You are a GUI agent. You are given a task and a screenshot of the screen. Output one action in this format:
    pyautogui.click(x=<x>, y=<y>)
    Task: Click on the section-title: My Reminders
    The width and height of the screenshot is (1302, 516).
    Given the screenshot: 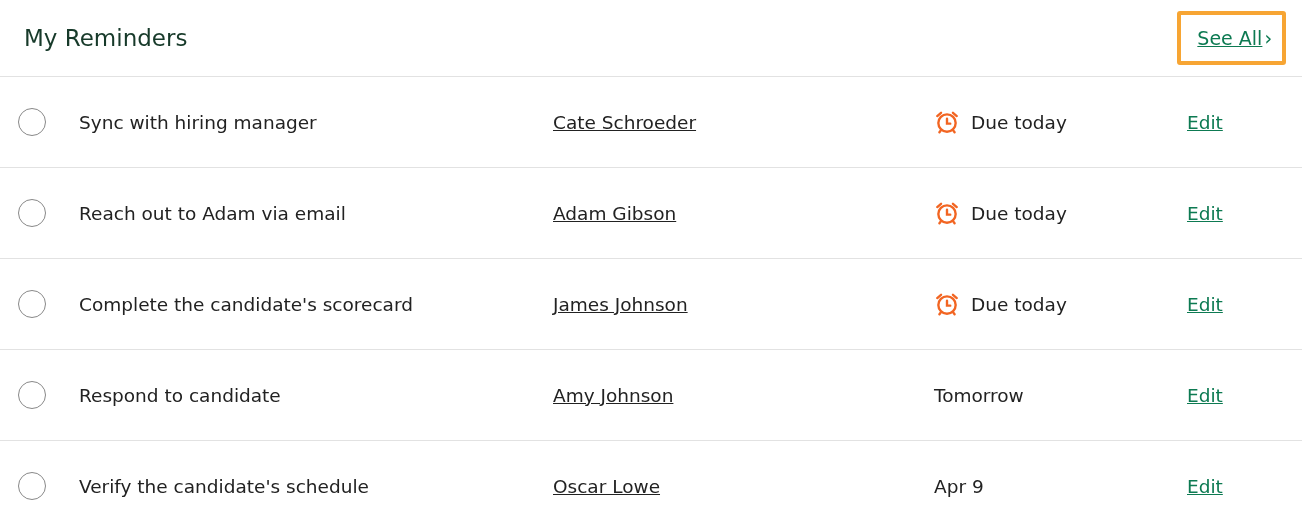 What is the action you would take?
    pyautogui.click(x=106, y=38)
    